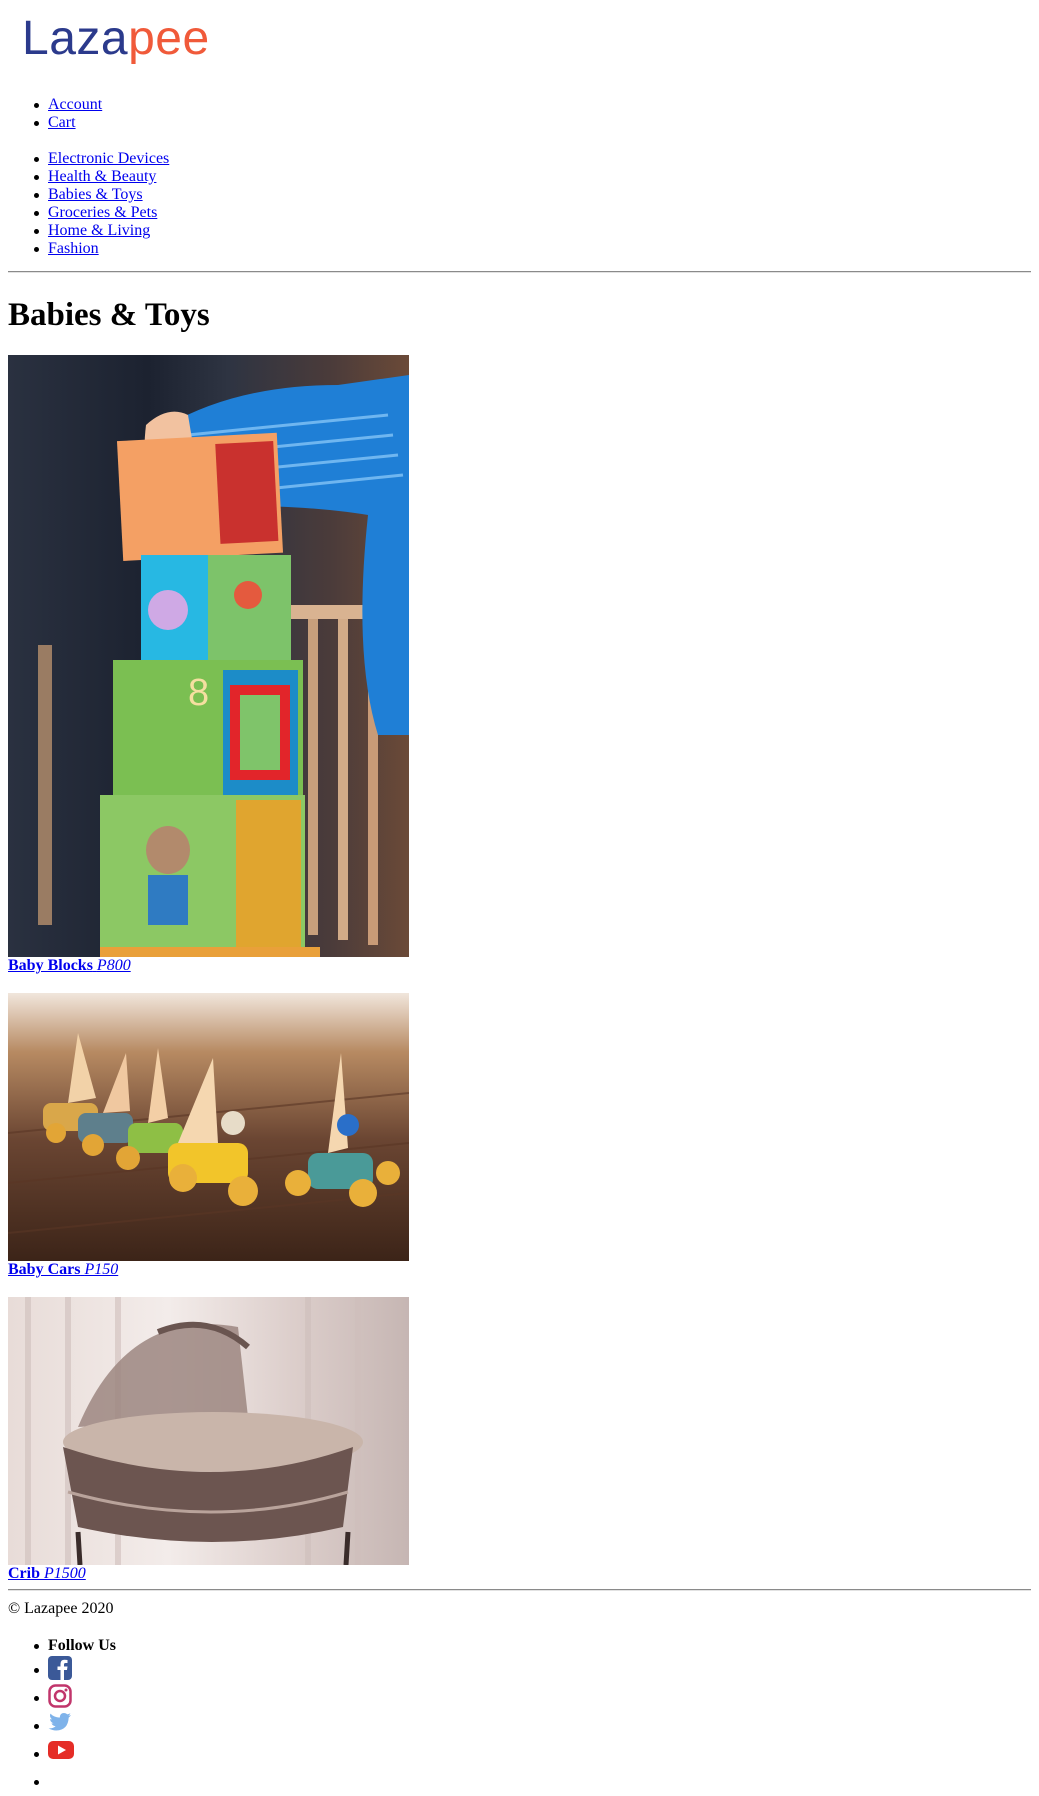 The width and height of the screenshot is (1039, 1796). Describe the element at coordinates (73, 248) in the screenshot. I see `category-link-fashion: Fashion` at that location.